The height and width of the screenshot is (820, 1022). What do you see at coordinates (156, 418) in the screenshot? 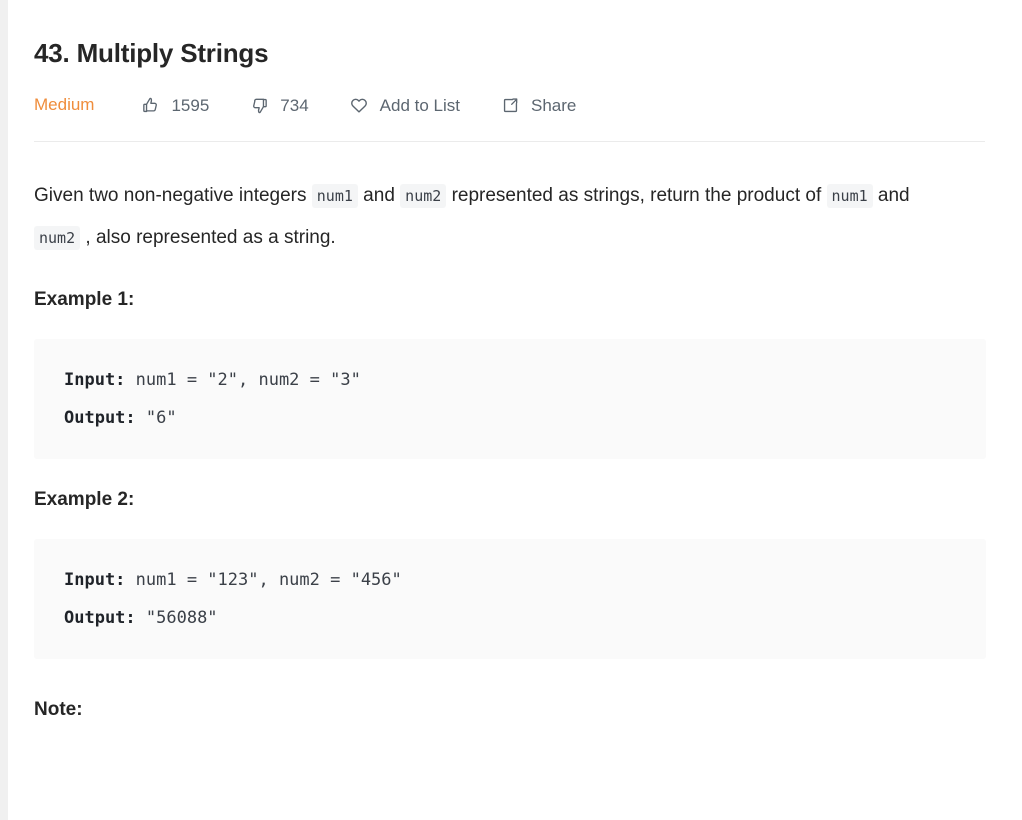
I see `example-1-output-value: "6"` at bounding box center [156, 418].